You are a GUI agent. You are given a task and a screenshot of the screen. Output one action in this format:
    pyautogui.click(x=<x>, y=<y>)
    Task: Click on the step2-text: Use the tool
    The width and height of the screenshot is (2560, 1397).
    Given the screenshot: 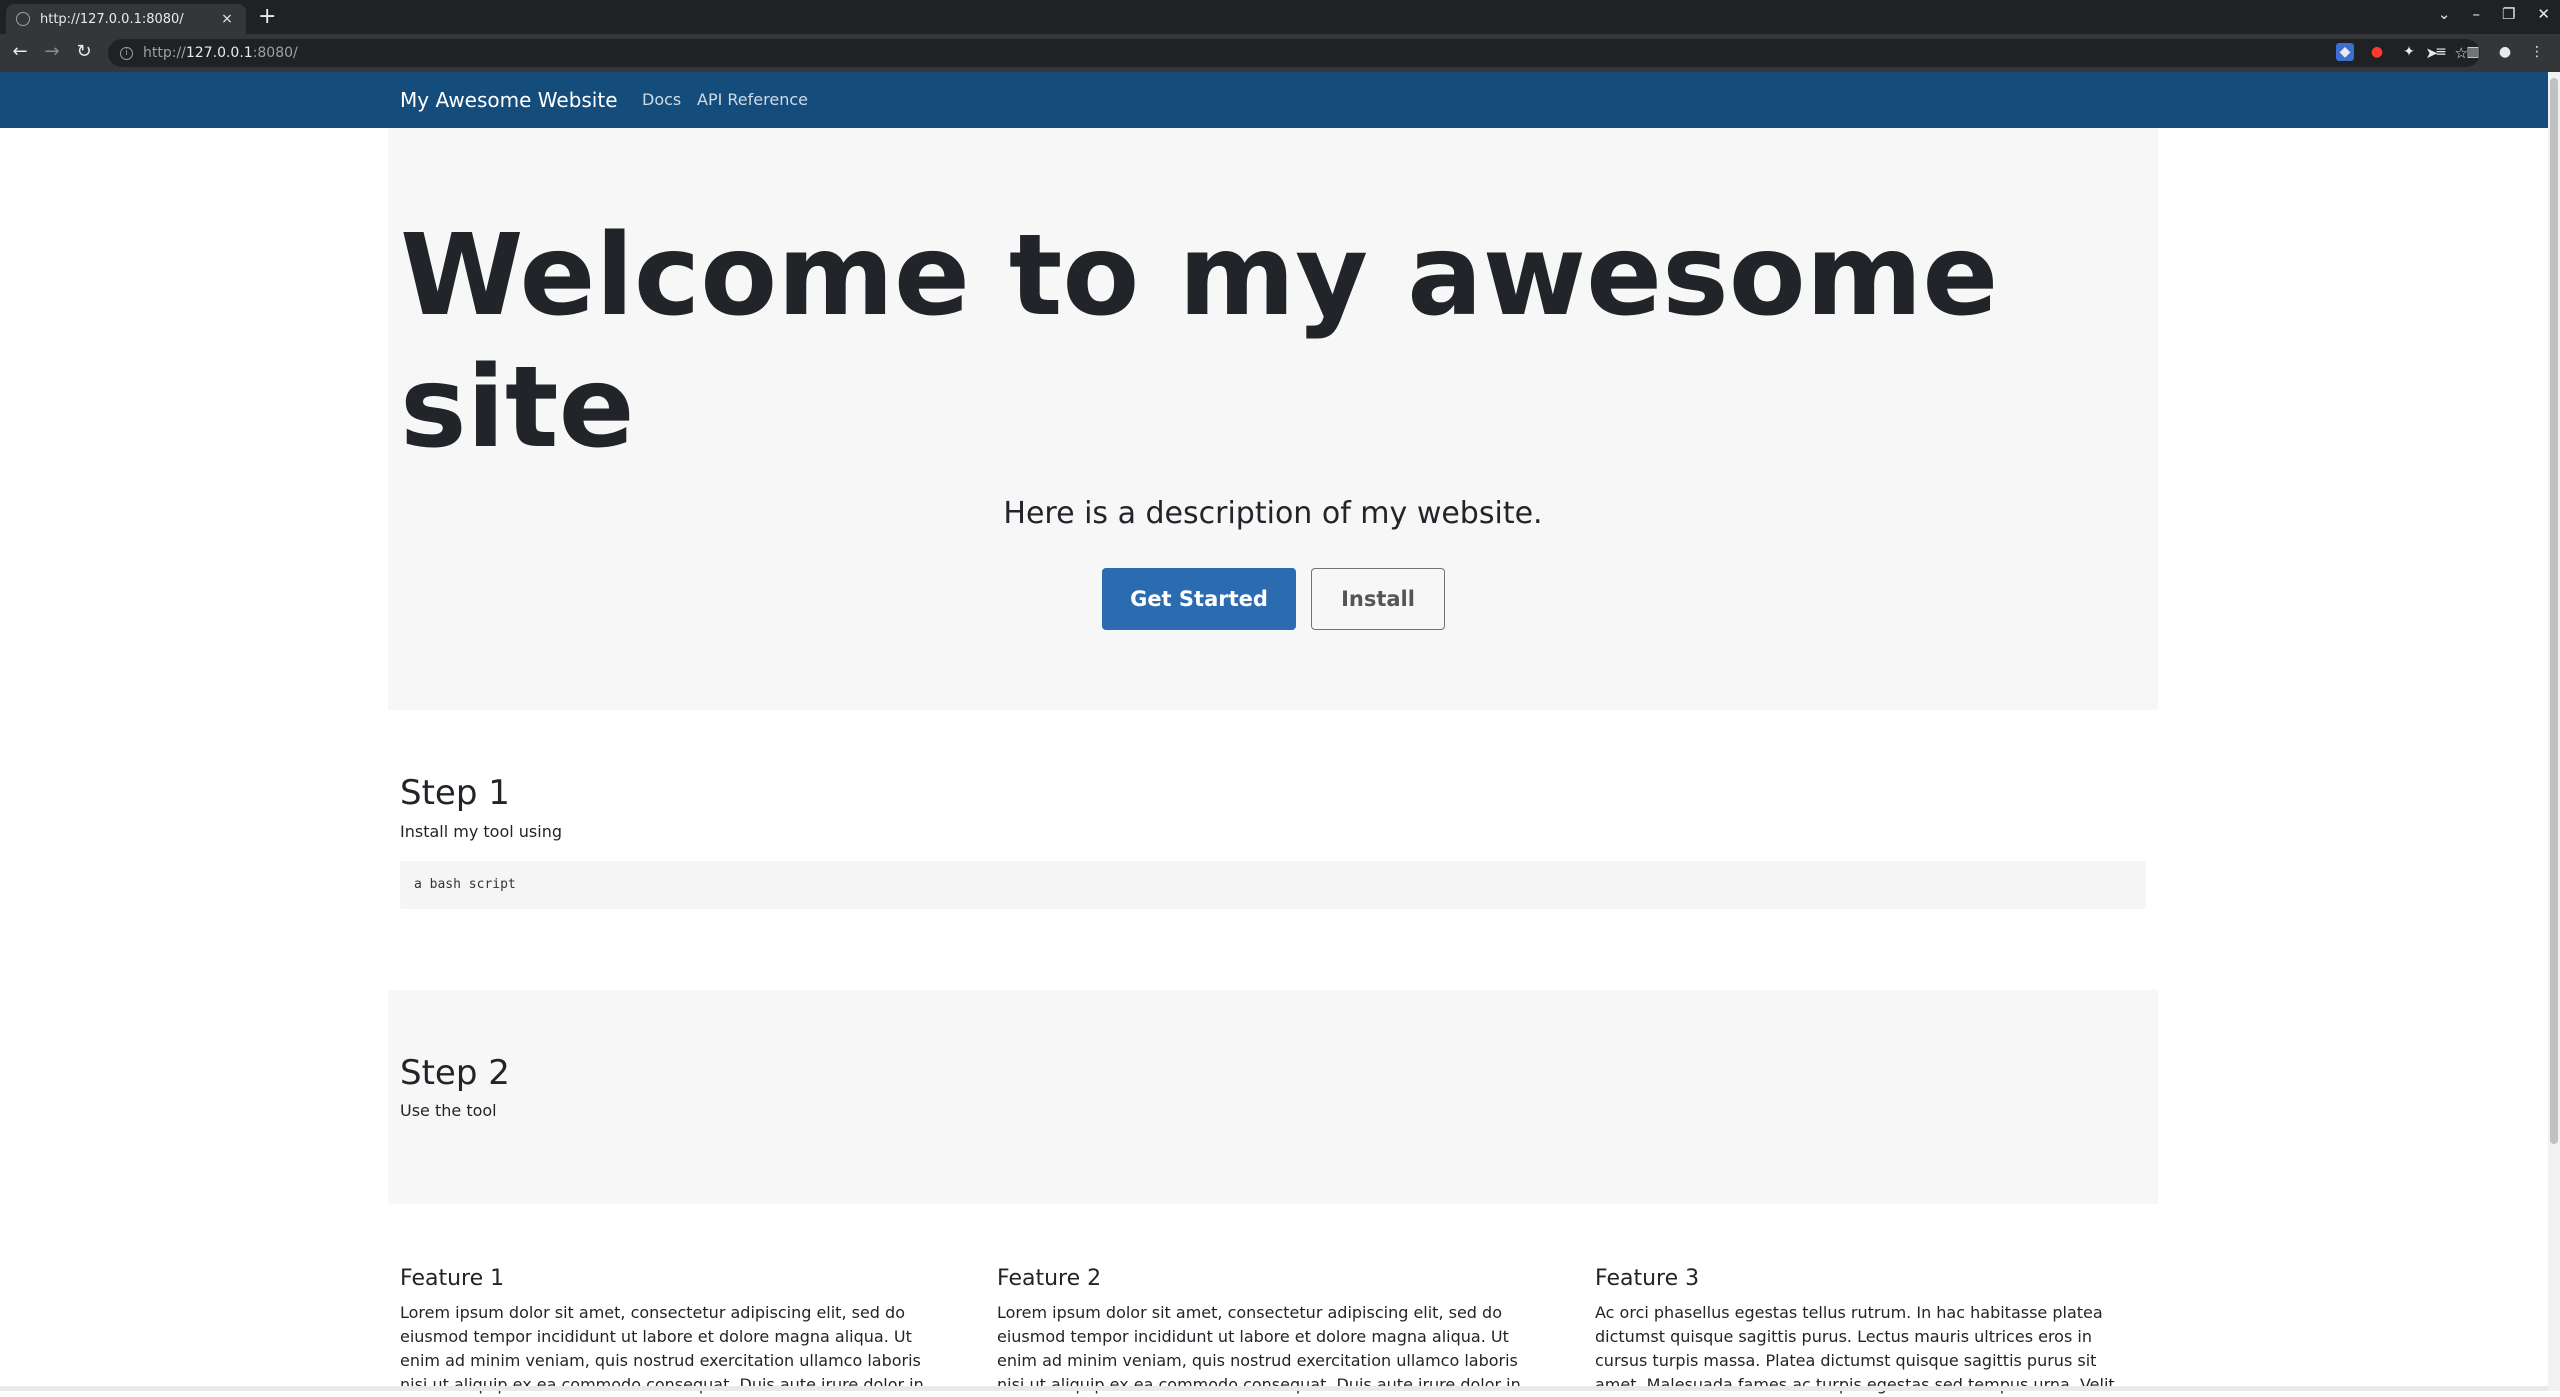 What is the action you would take?
    pyautogui.click(x=448, y=1110)
    